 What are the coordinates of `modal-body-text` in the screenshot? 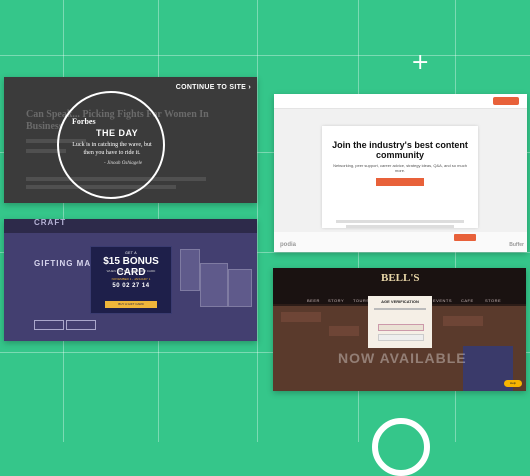 It's located at (400, 309).